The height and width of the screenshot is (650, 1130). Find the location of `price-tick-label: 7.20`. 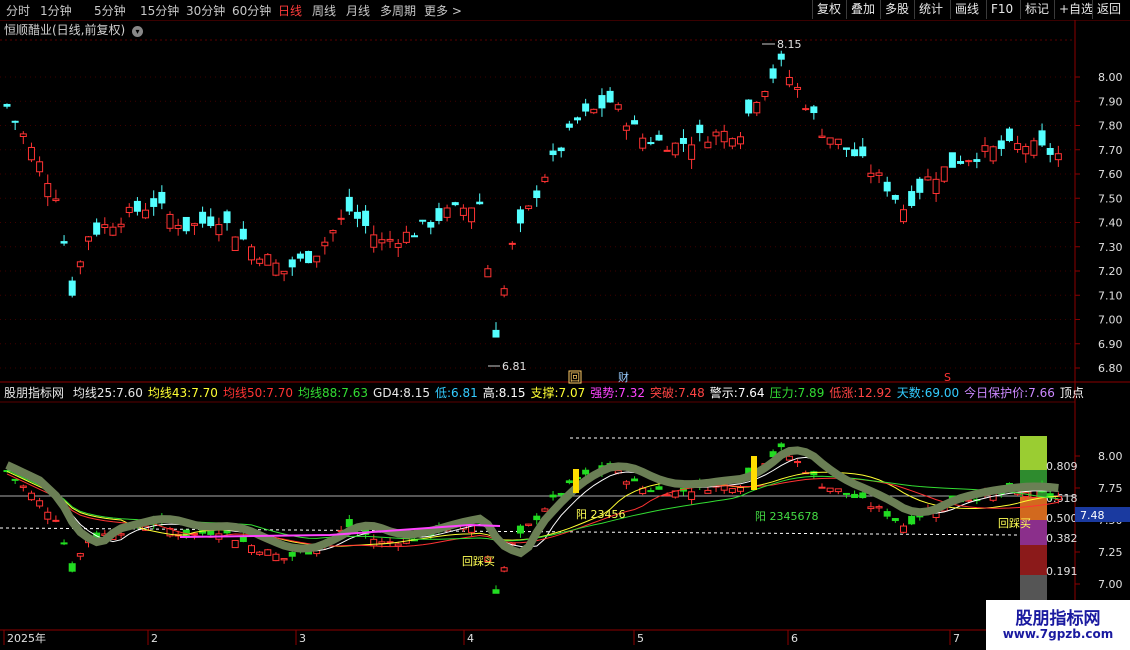

price-tick-label: 7.20 is located at coordinates (1110, 271).